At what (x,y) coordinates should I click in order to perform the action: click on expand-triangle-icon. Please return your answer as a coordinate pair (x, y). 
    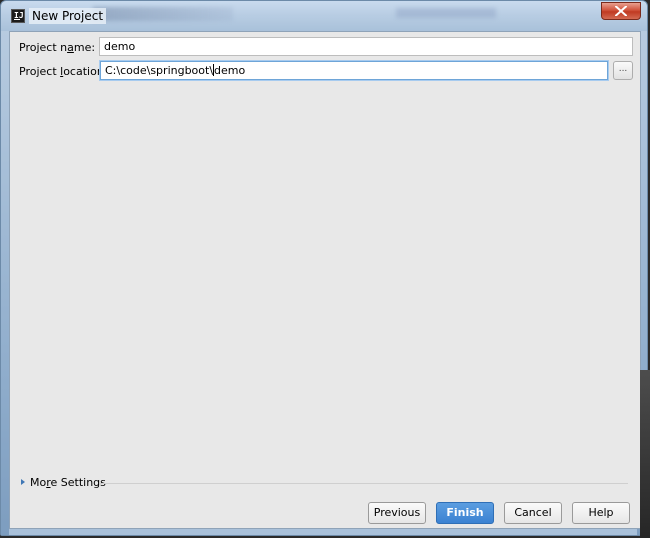
    Looking at the image, I should click on (23, 482).